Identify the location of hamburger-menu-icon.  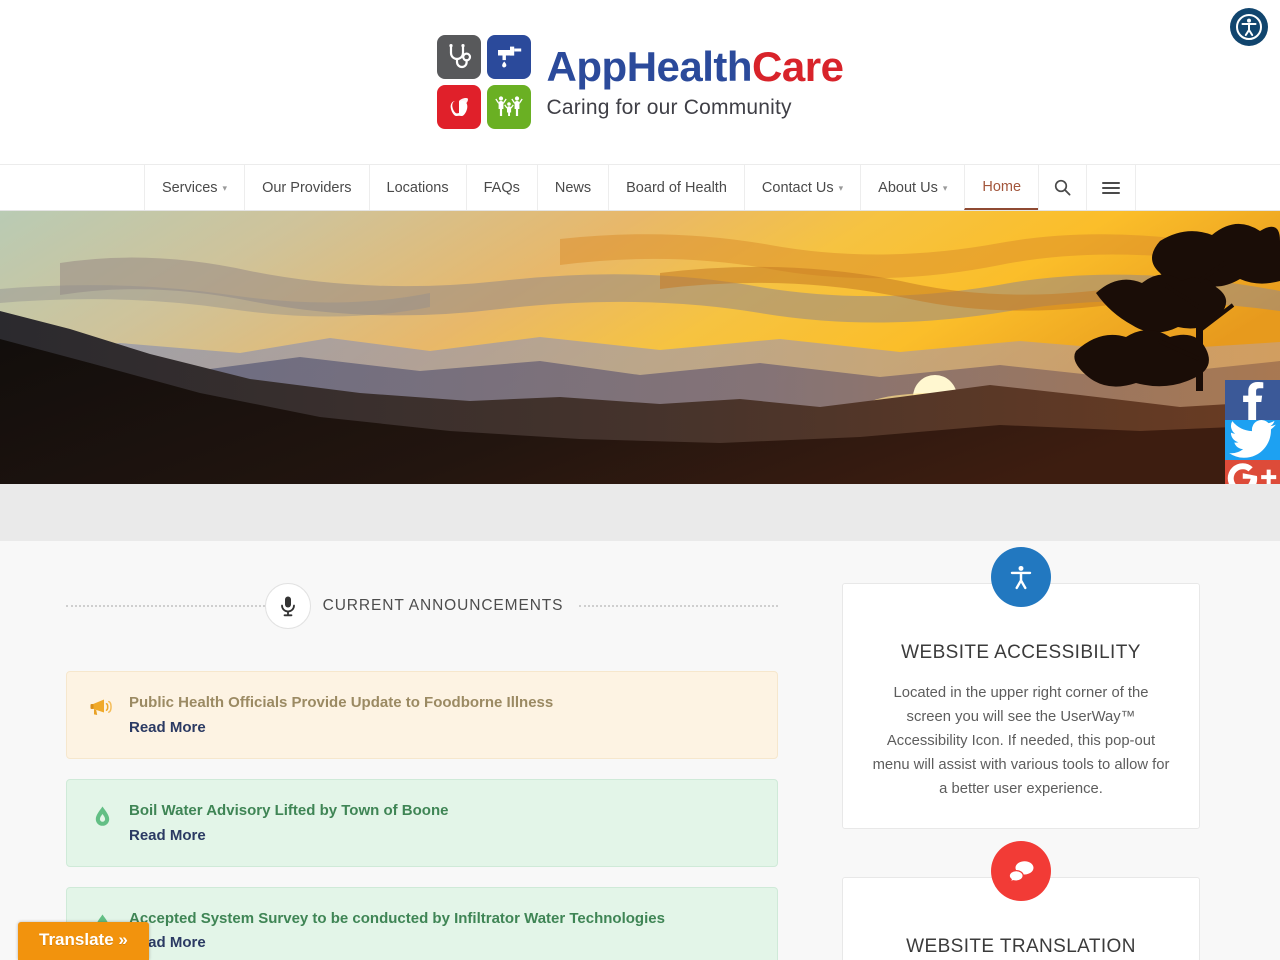
(1111, 187).